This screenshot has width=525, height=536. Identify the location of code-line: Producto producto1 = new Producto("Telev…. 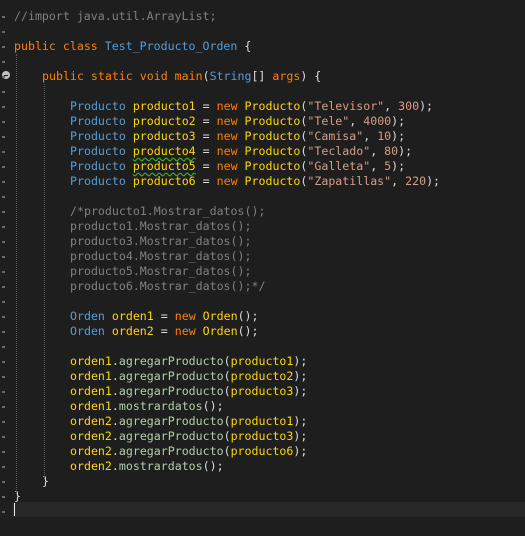
(251, 106).